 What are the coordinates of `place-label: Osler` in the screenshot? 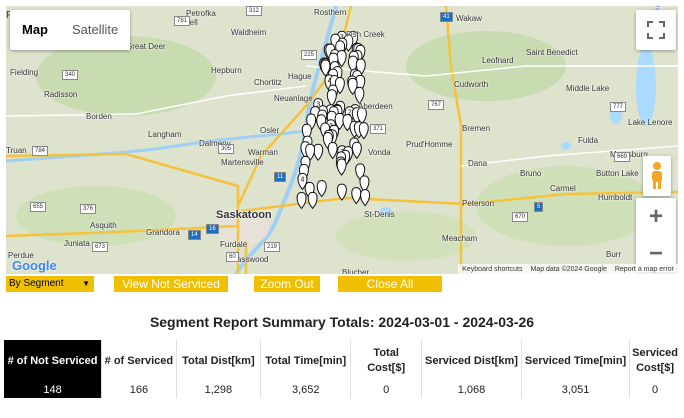 It's located at (270, 130).